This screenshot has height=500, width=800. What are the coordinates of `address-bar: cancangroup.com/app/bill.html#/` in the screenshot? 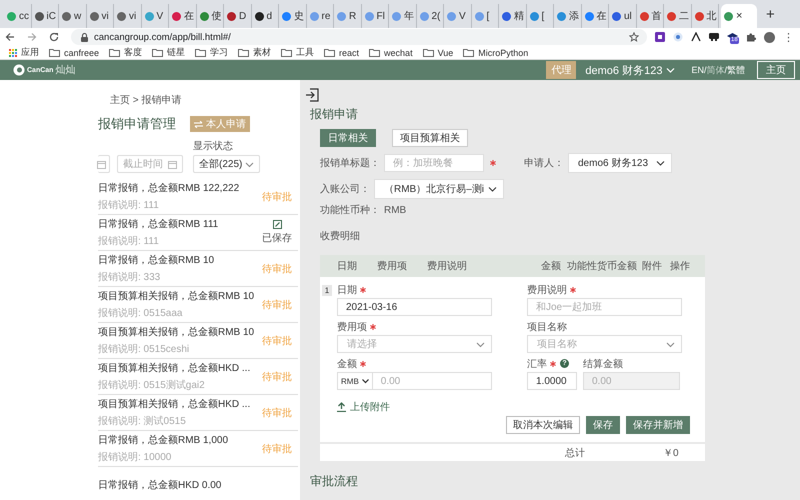 It's located at (359, 37).